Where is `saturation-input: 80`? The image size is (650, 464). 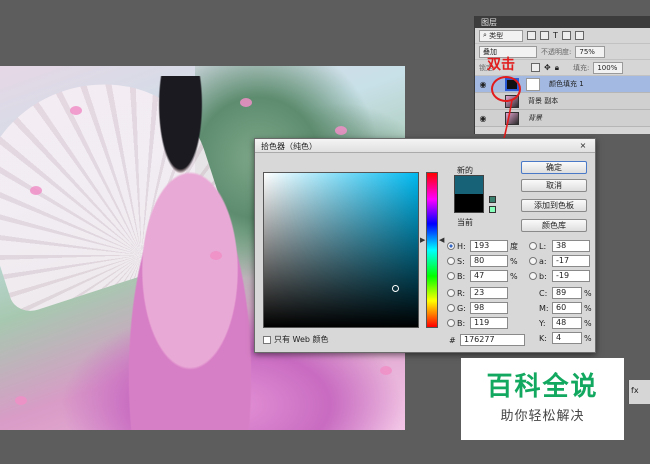 saturation-input: 80 is located at coordinates (489, 261).